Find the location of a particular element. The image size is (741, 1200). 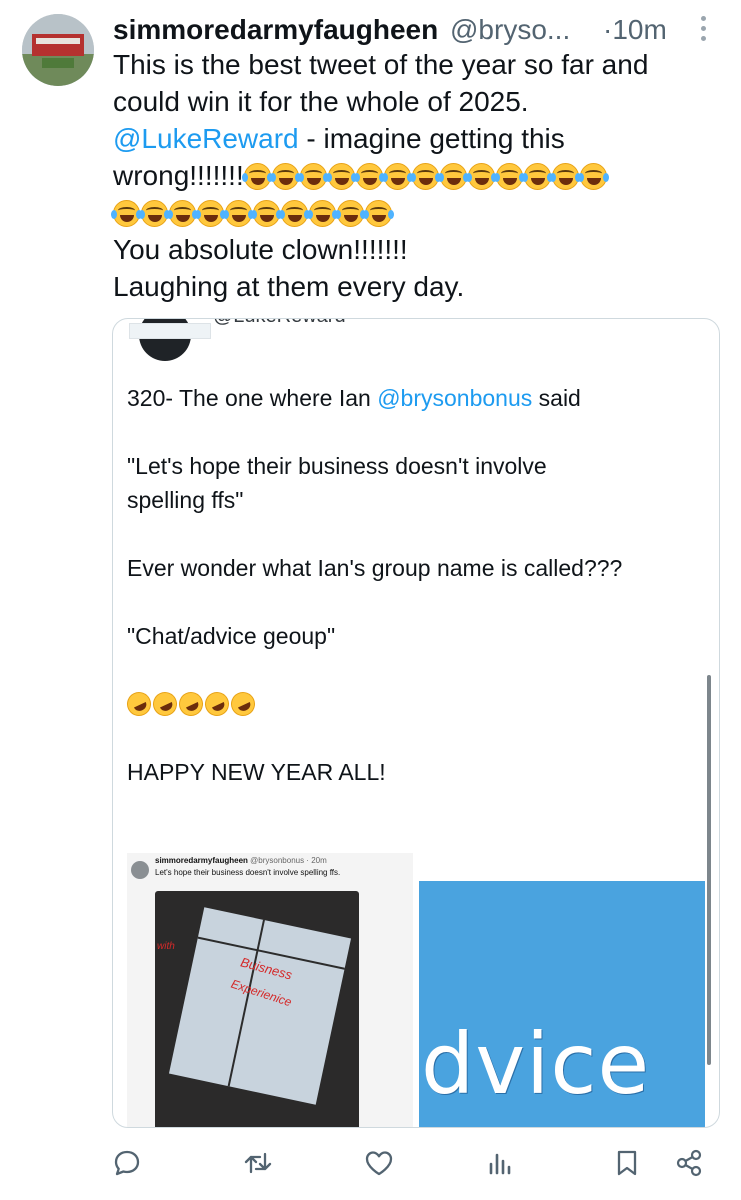

more-options-icon is located at coordinates (703, 31).